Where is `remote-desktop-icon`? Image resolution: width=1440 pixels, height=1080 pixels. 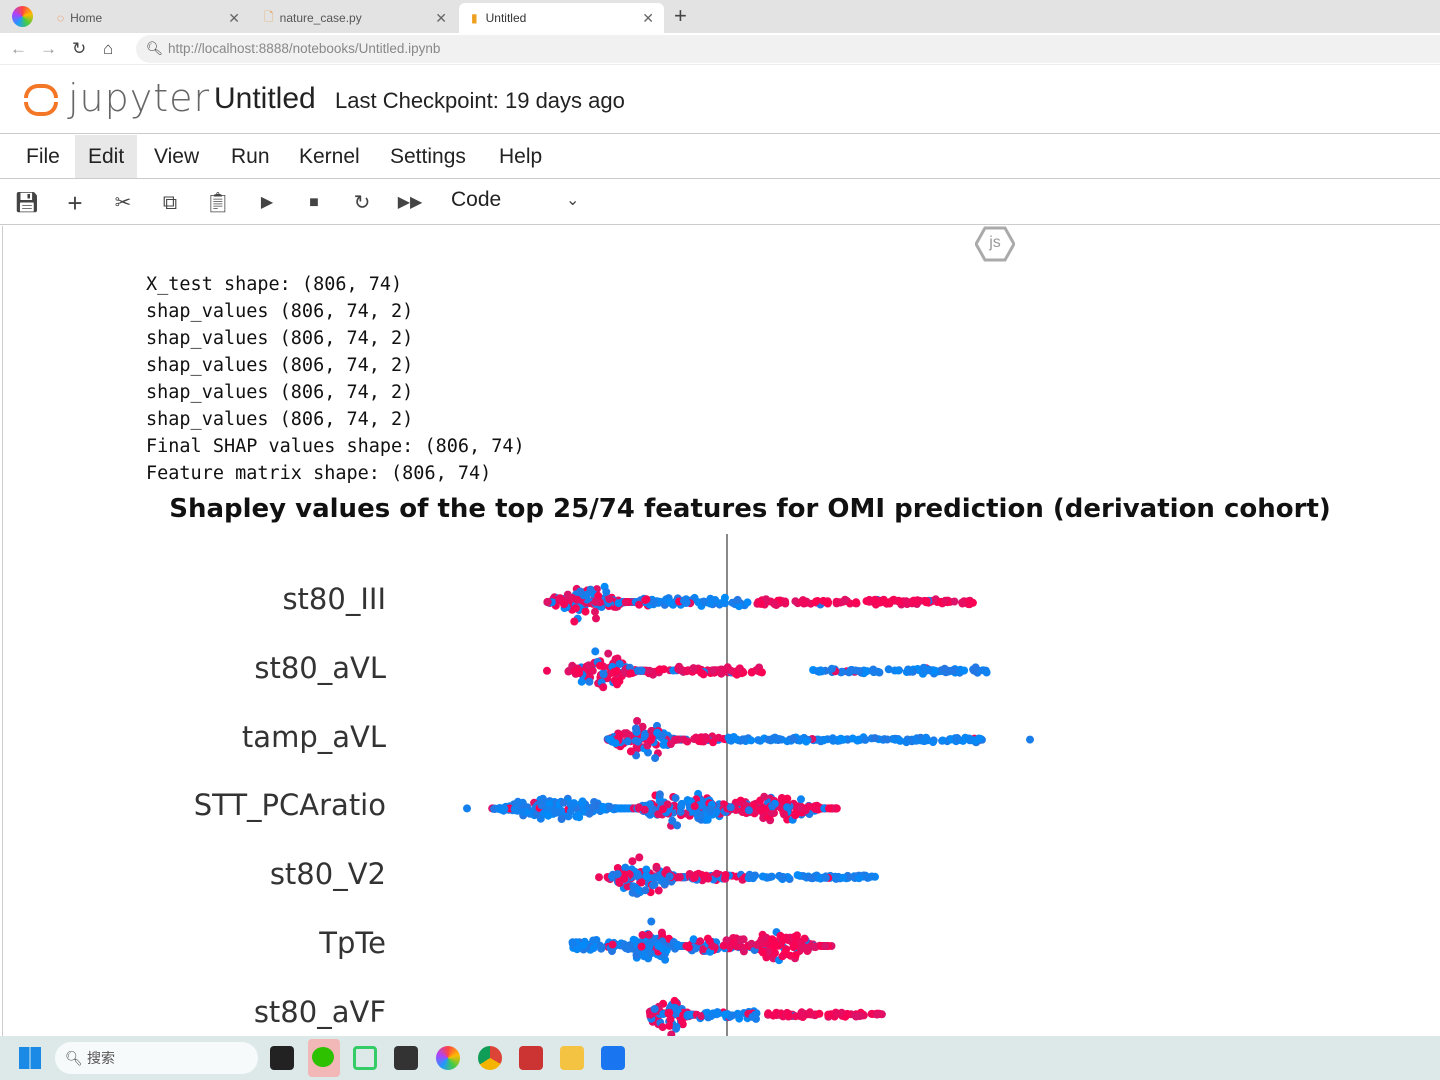
remote-desktop-icon is located at coordinates (365, 1058).